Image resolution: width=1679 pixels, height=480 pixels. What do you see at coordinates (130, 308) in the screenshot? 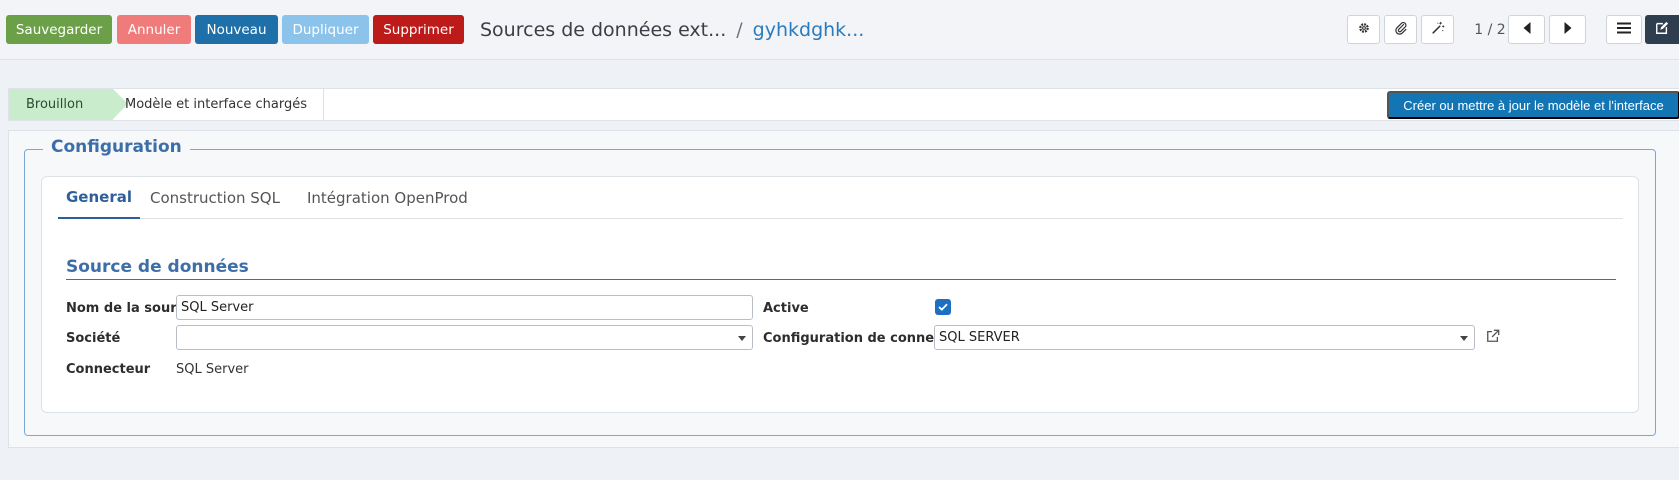
I see `source-name-label: Nom de la source` at bounding box center [130, 308].